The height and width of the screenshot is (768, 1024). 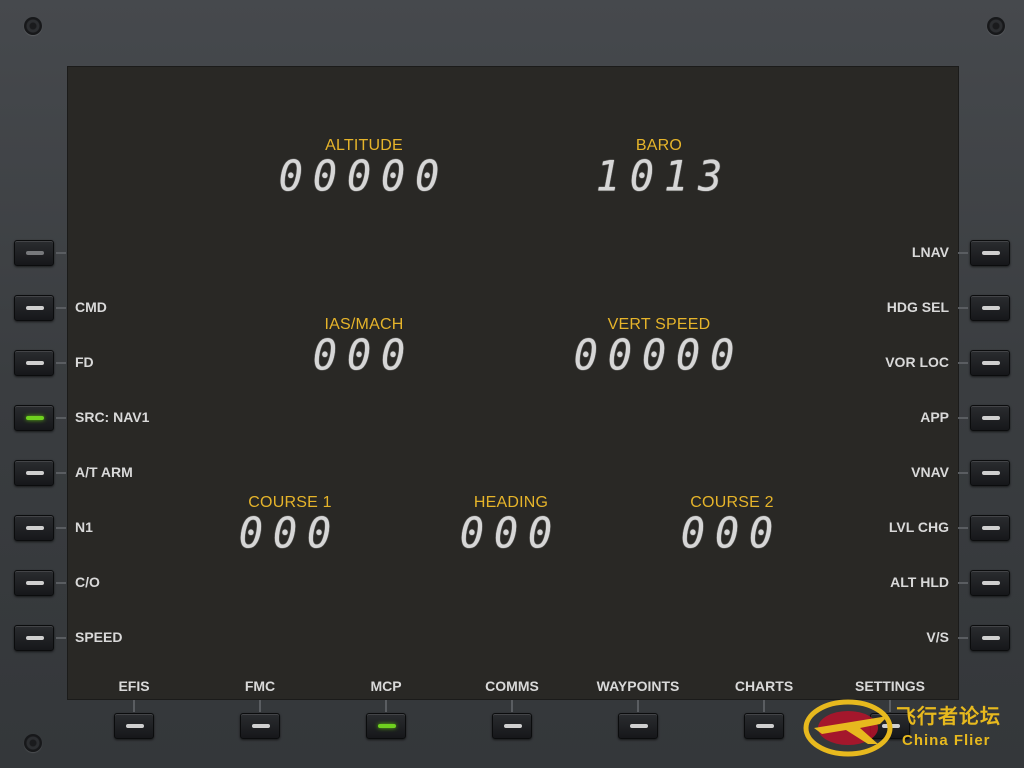 I want to click on right-button-vor-loc, so click(x=990, y=363).